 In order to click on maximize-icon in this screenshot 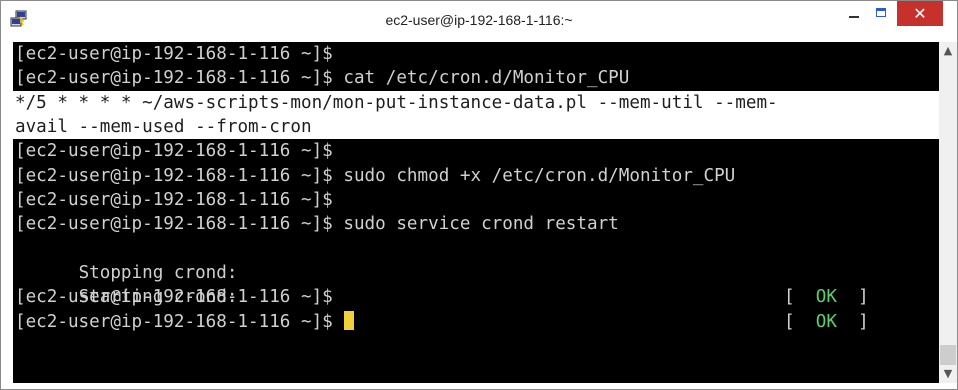, I will do `click(881, 12)`.